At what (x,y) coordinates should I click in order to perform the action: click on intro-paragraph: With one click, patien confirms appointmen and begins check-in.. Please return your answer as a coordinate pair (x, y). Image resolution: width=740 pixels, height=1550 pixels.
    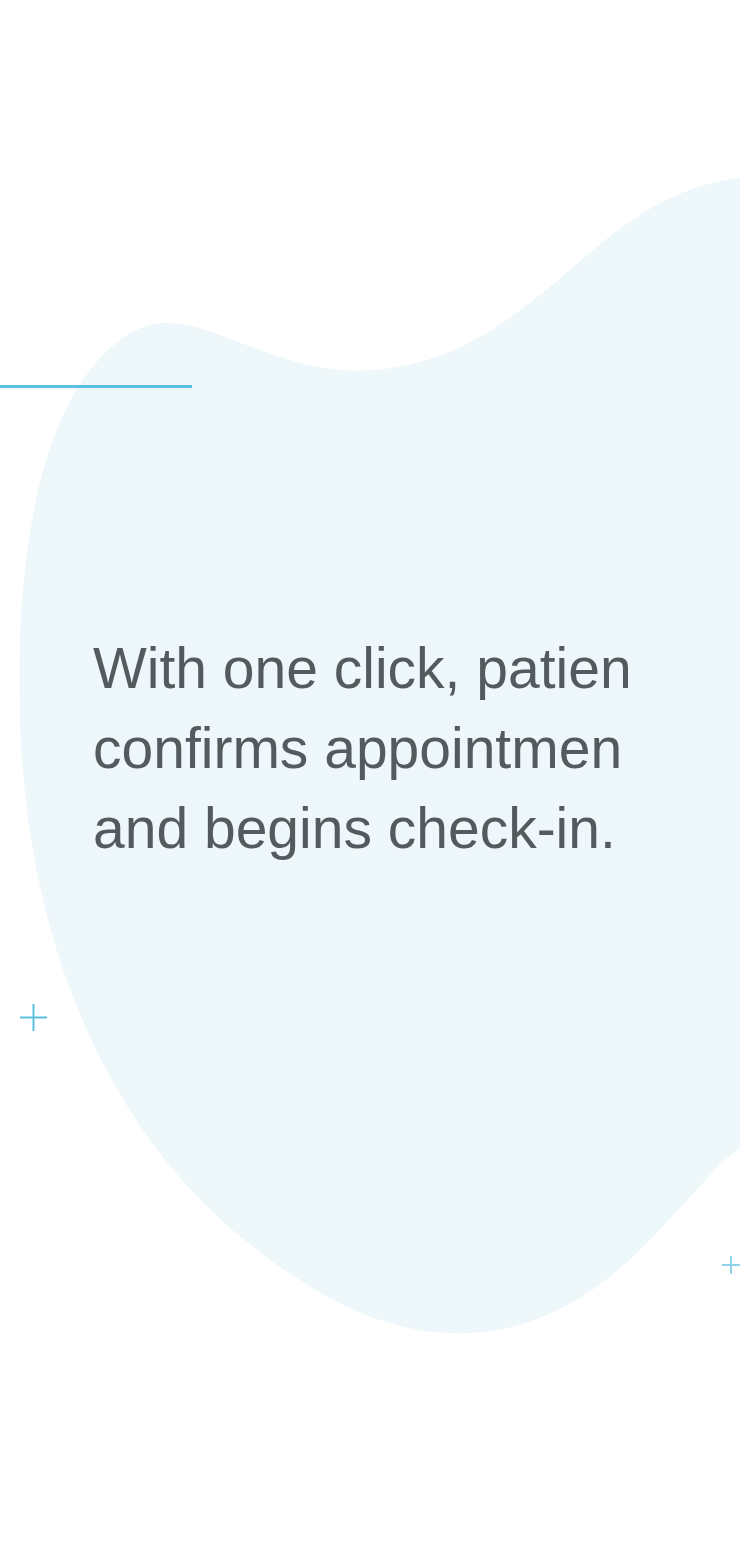
    Looking at the image, I should click on (362, 748).